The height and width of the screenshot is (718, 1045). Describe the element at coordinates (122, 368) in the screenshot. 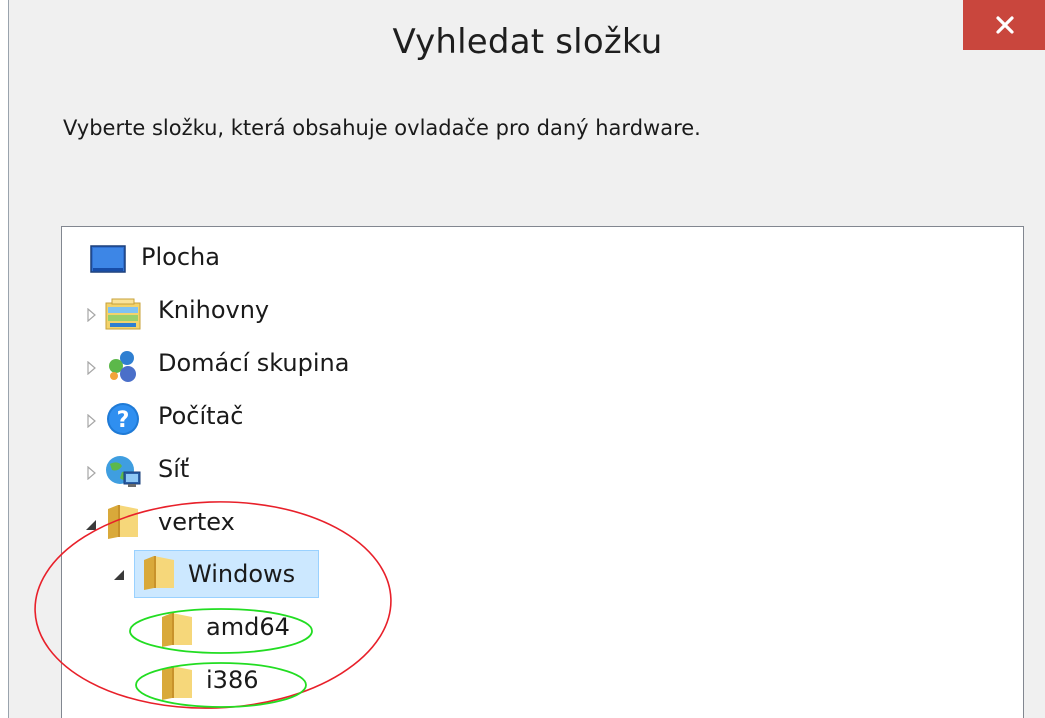

I see `homegroup-icon` at that location.